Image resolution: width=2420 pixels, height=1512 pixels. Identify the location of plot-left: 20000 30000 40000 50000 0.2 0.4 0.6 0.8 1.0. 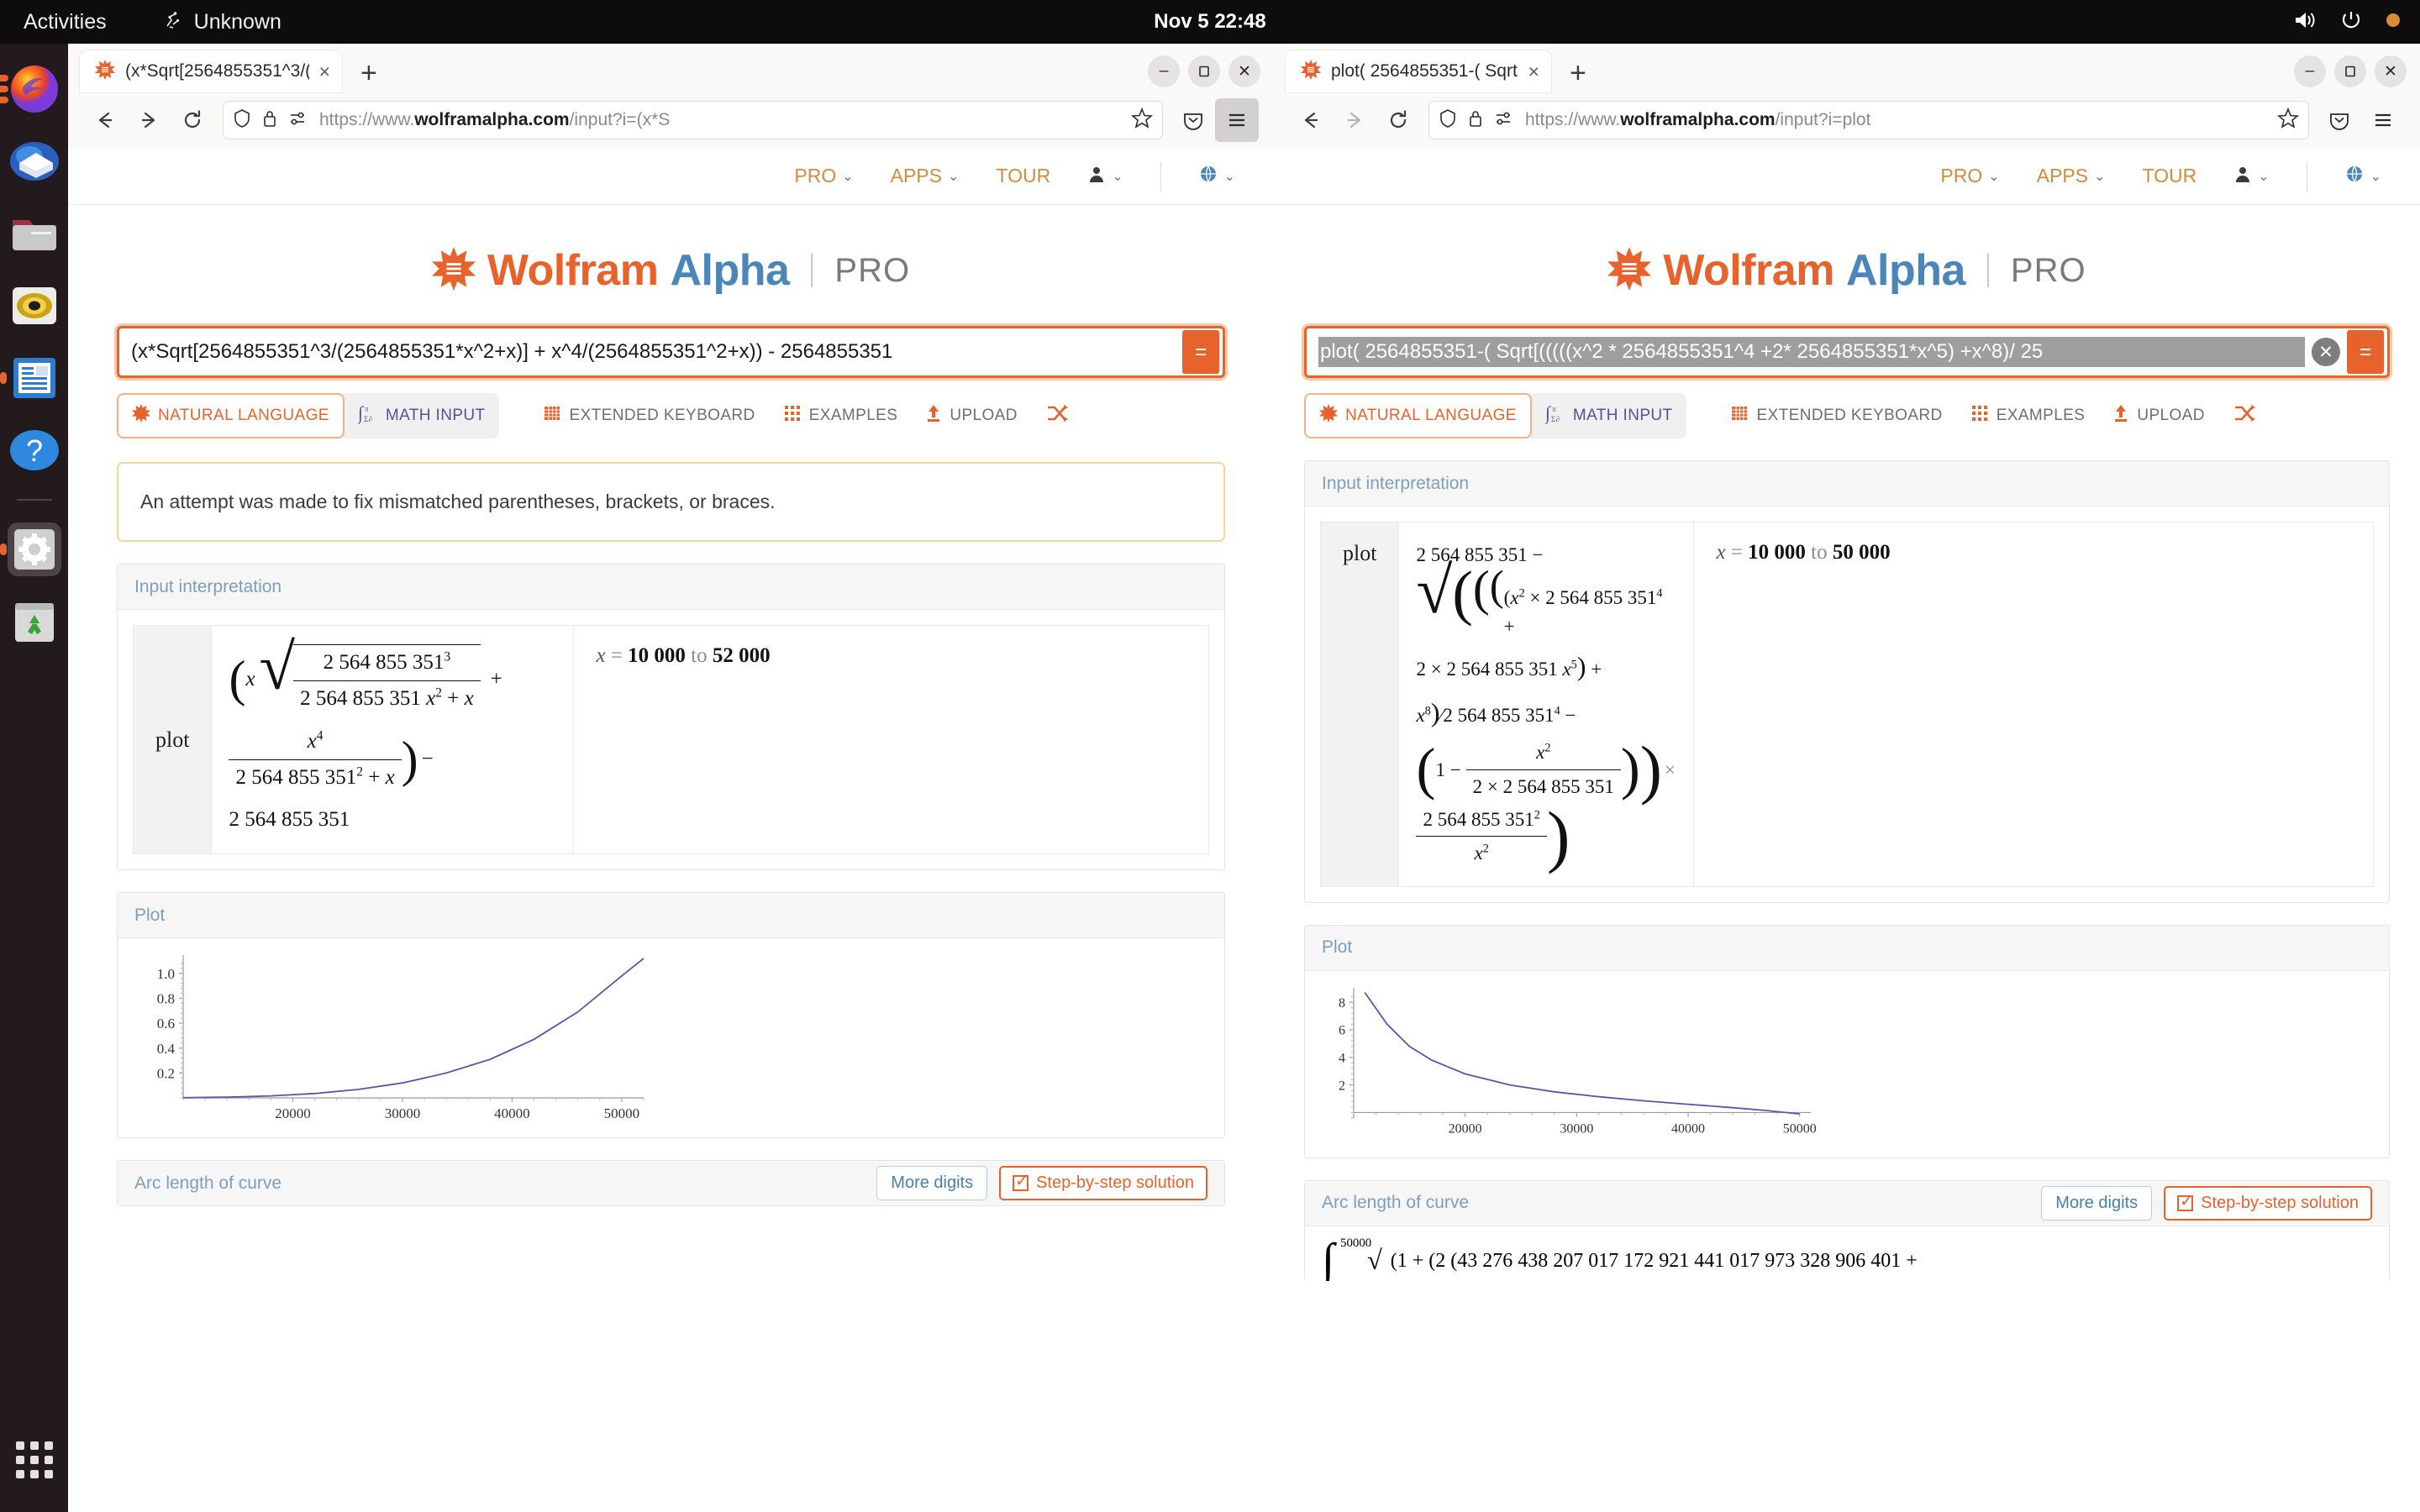
(671, 1037).